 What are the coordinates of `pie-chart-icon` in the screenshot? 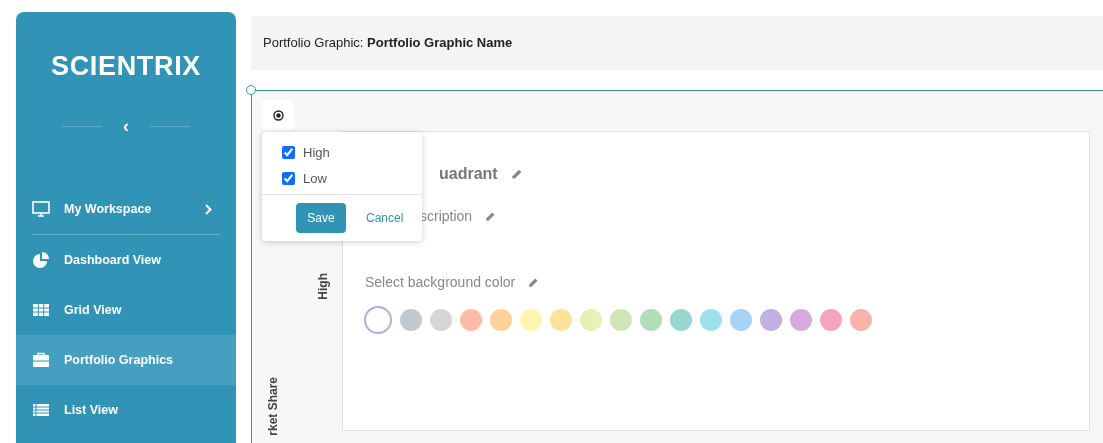 It's located at (41, 260).